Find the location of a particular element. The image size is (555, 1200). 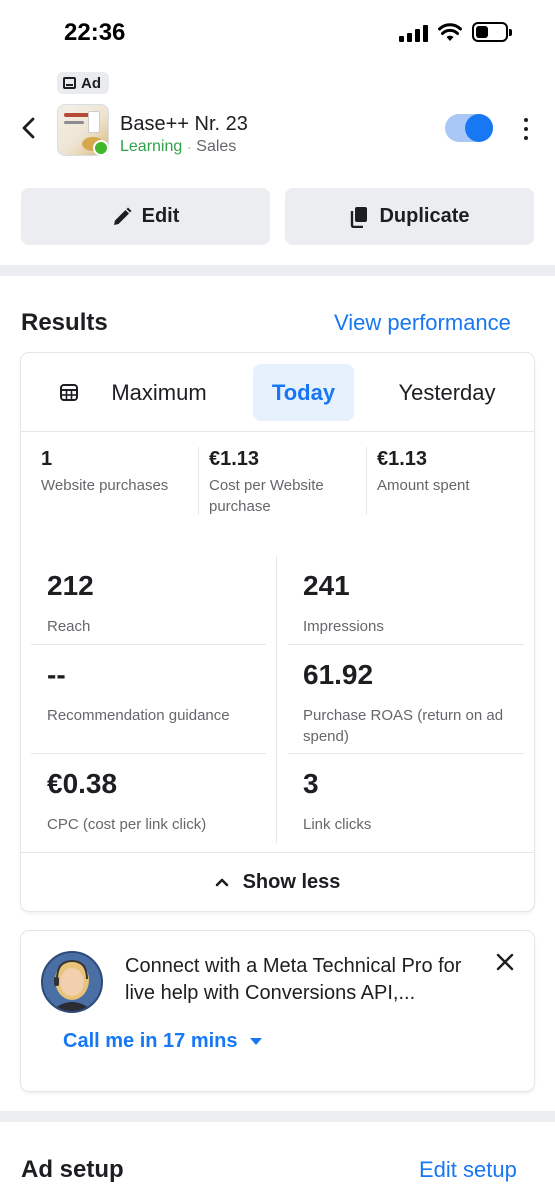

metric-value: 3 is located at coordinates (311, 783).